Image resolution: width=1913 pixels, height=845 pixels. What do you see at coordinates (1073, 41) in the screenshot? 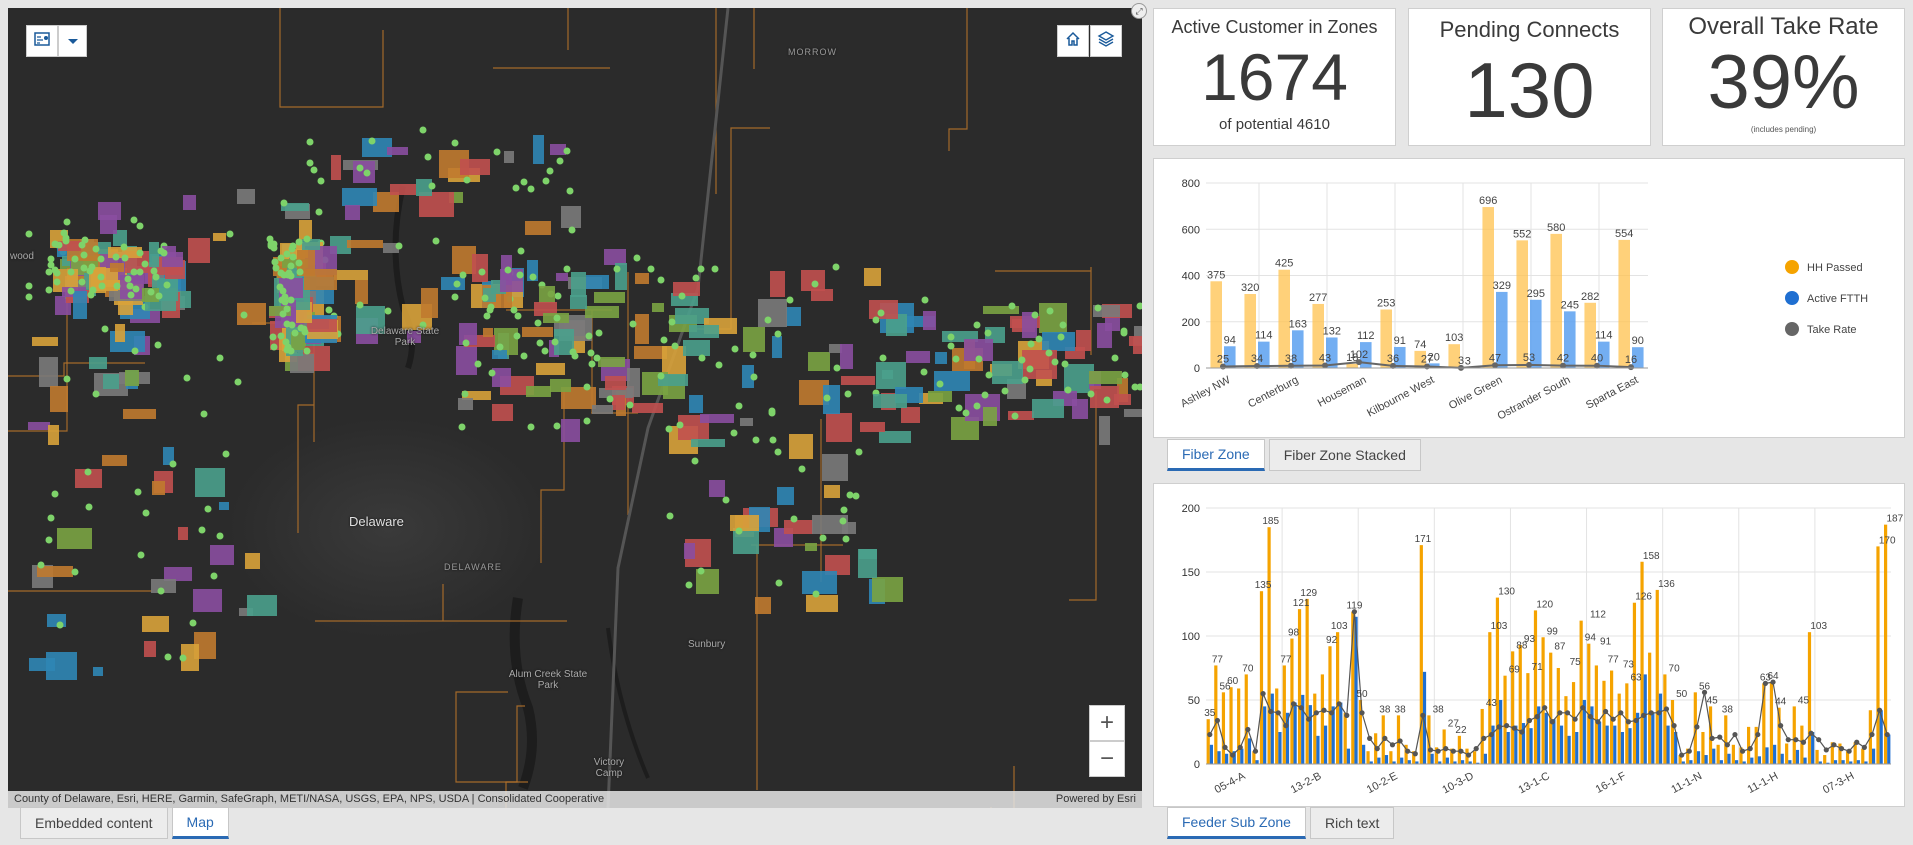
I see `home-button` at bounding box center [1073, 41].